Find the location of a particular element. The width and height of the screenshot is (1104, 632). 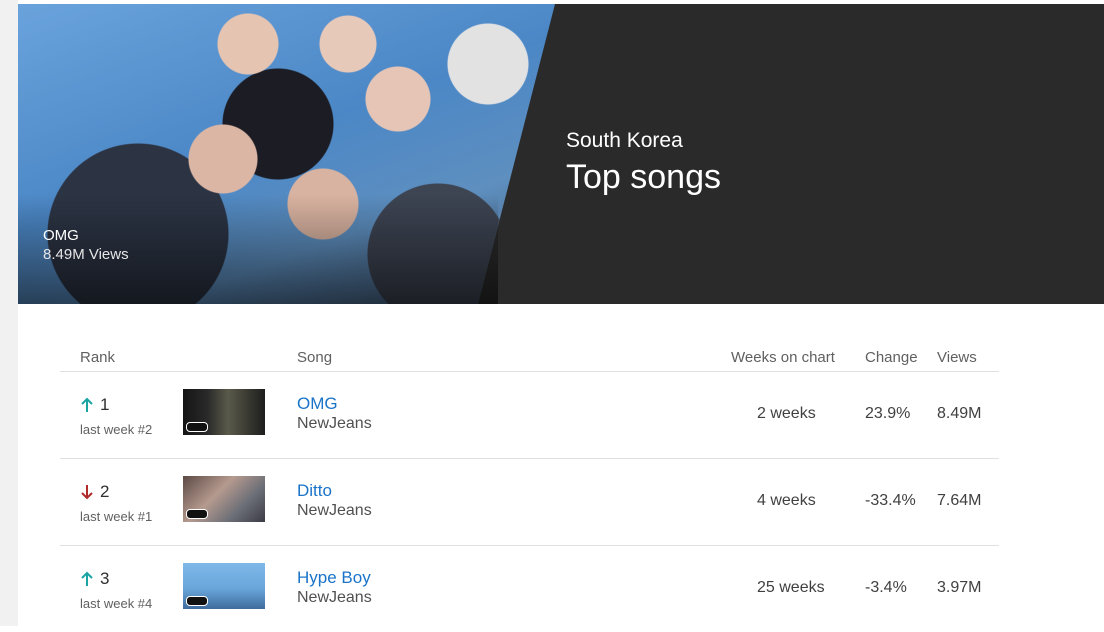

chart-country: South Korea is located at coordinates (624, 140).